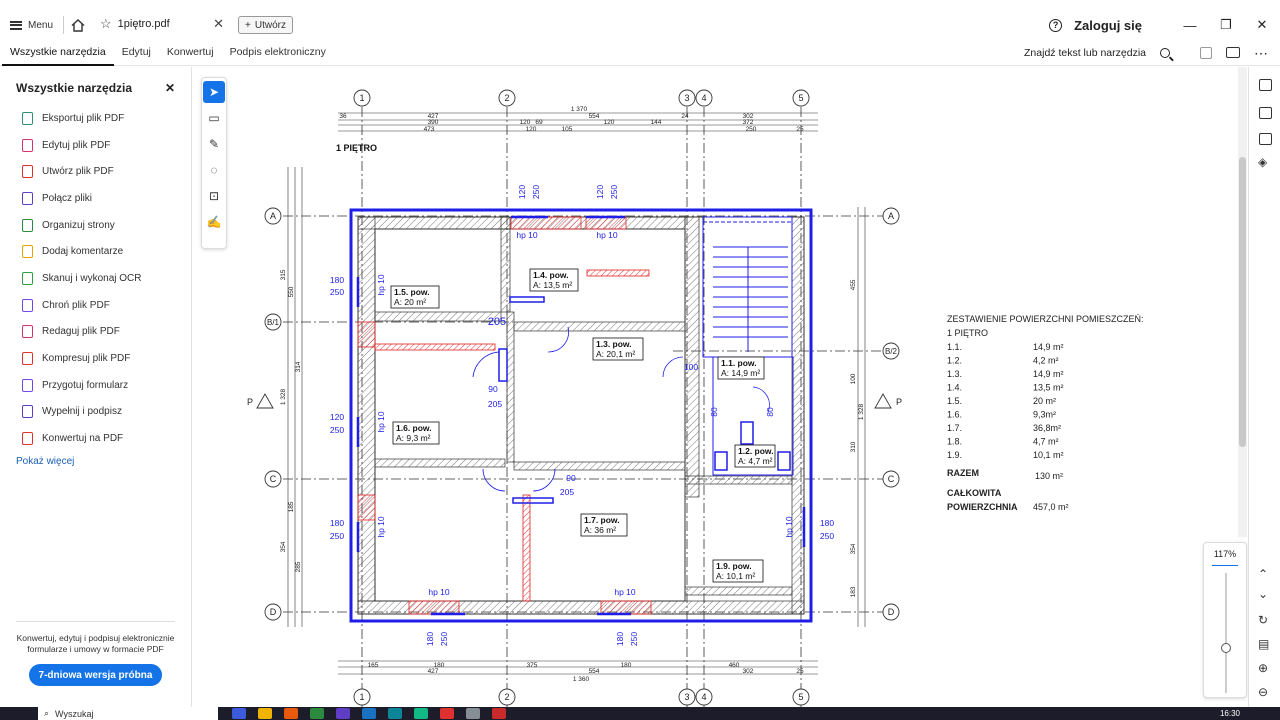  I want to click on summary-room-area: 4,7 m², so click(1046, 442).